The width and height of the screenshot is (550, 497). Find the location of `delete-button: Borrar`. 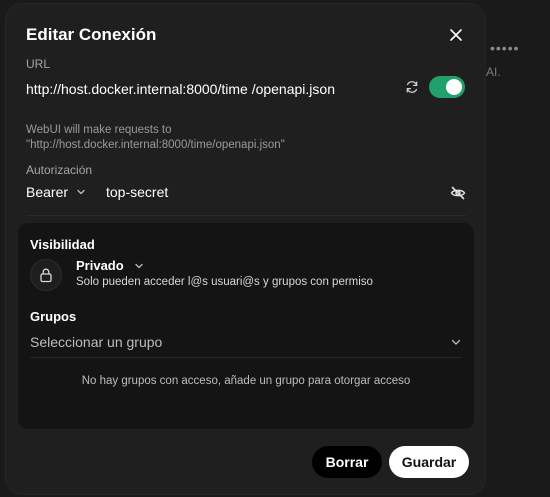

delete-button: Borrar is located at coordinates (347, 462).